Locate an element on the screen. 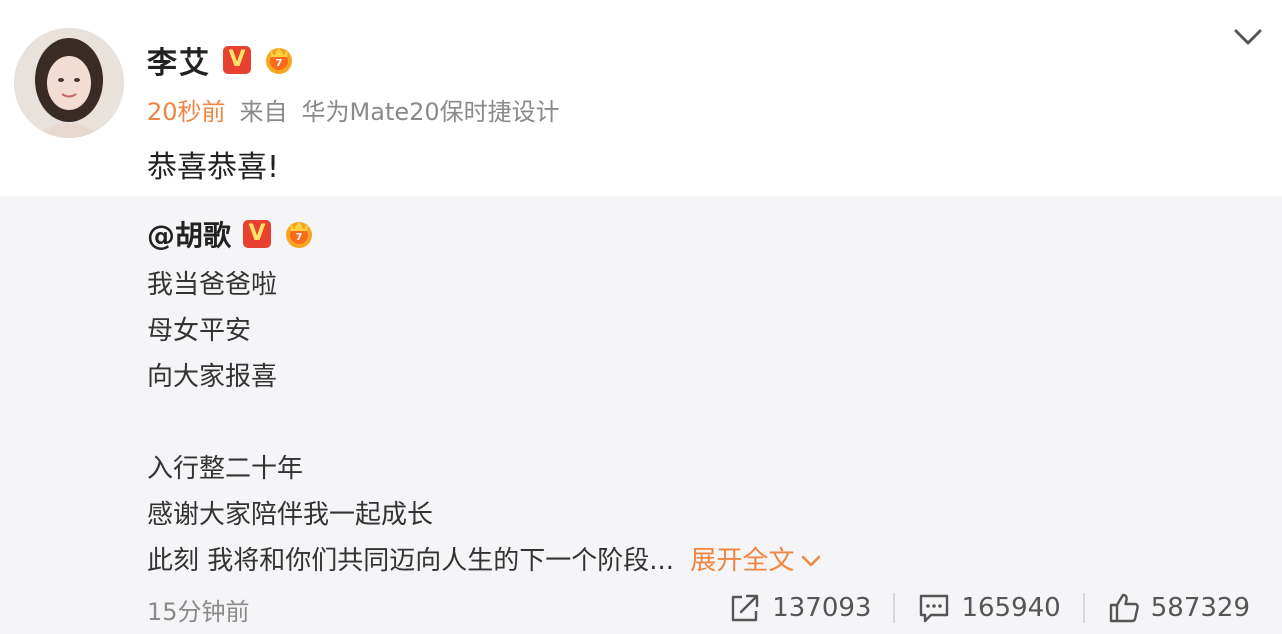  like-button: 587329 is located at coordinates (1178, 608).